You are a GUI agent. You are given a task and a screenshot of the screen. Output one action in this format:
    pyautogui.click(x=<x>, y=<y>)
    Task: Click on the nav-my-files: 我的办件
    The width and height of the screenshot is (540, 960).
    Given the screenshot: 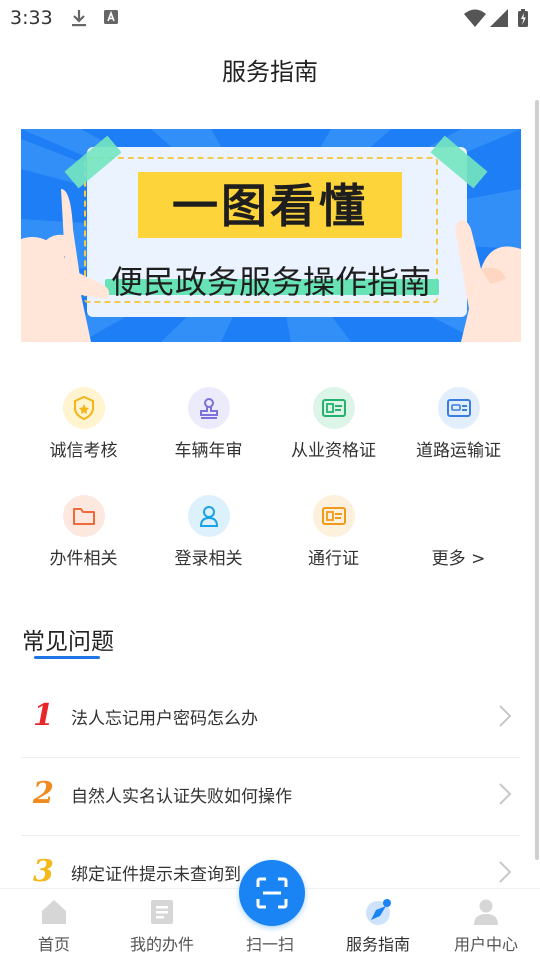 What is the action you would take?
    pyautogui.click(x=162, y=924)
    